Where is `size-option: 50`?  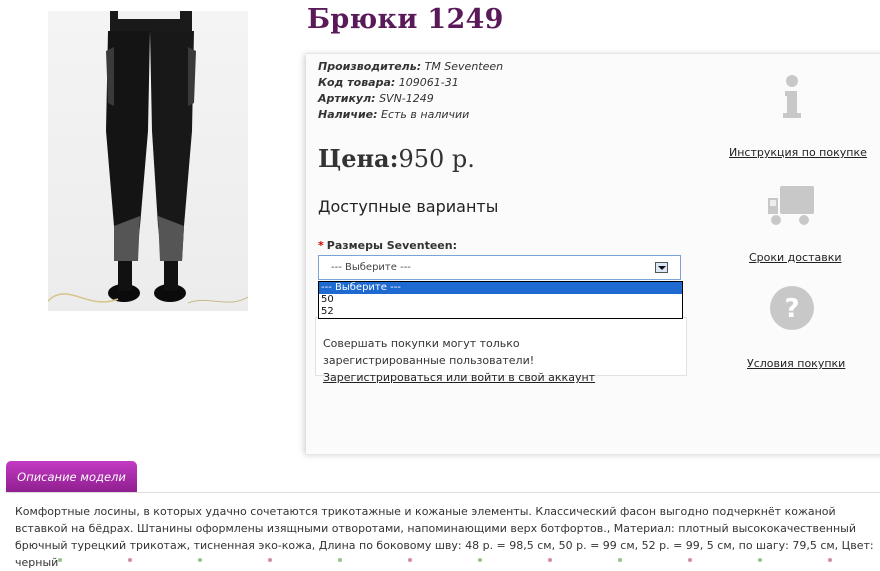
size-option: 50 is located at coordinates (500, 300).